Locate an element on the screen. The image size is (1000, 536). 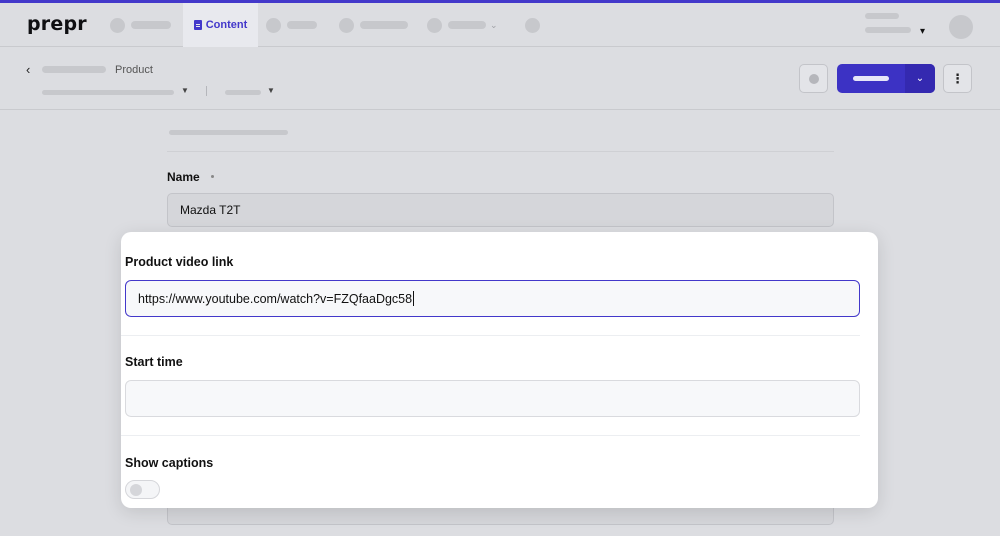
nav-item-3-icon is located at coordinates (273, 25).